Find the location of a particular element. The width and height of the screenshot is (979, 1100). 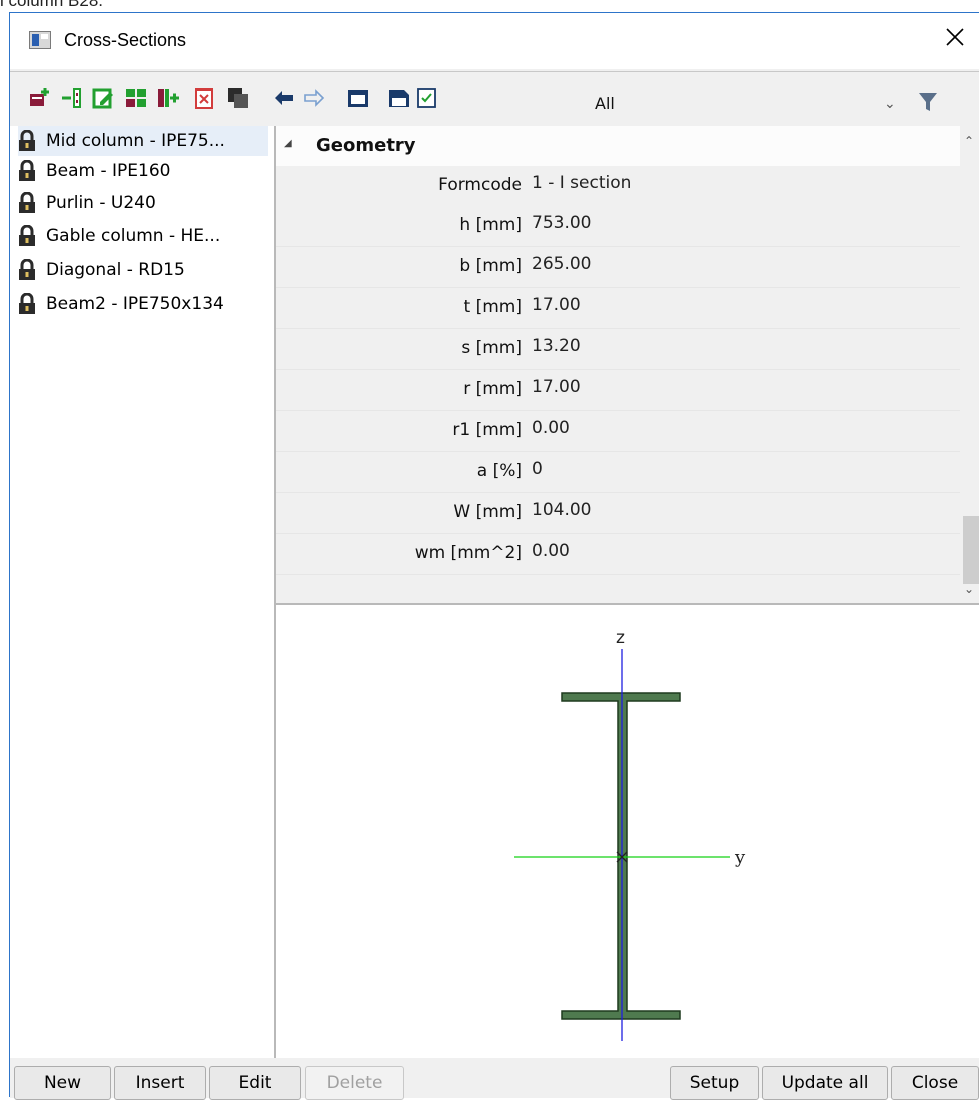

property-value: 265.00 is located at coordinates (561, 264).